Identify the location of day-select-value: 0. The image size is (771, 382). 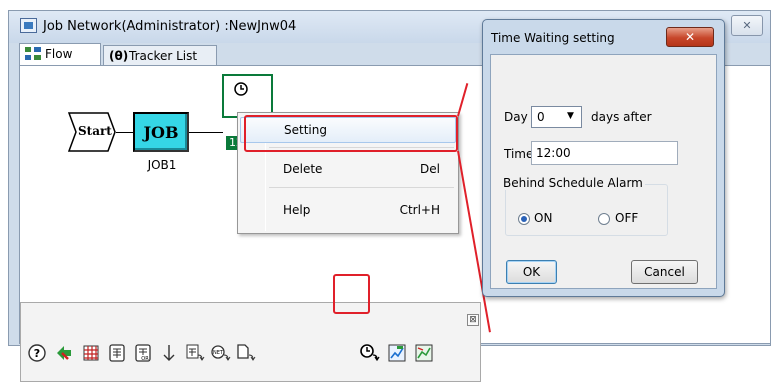
(541, 117).